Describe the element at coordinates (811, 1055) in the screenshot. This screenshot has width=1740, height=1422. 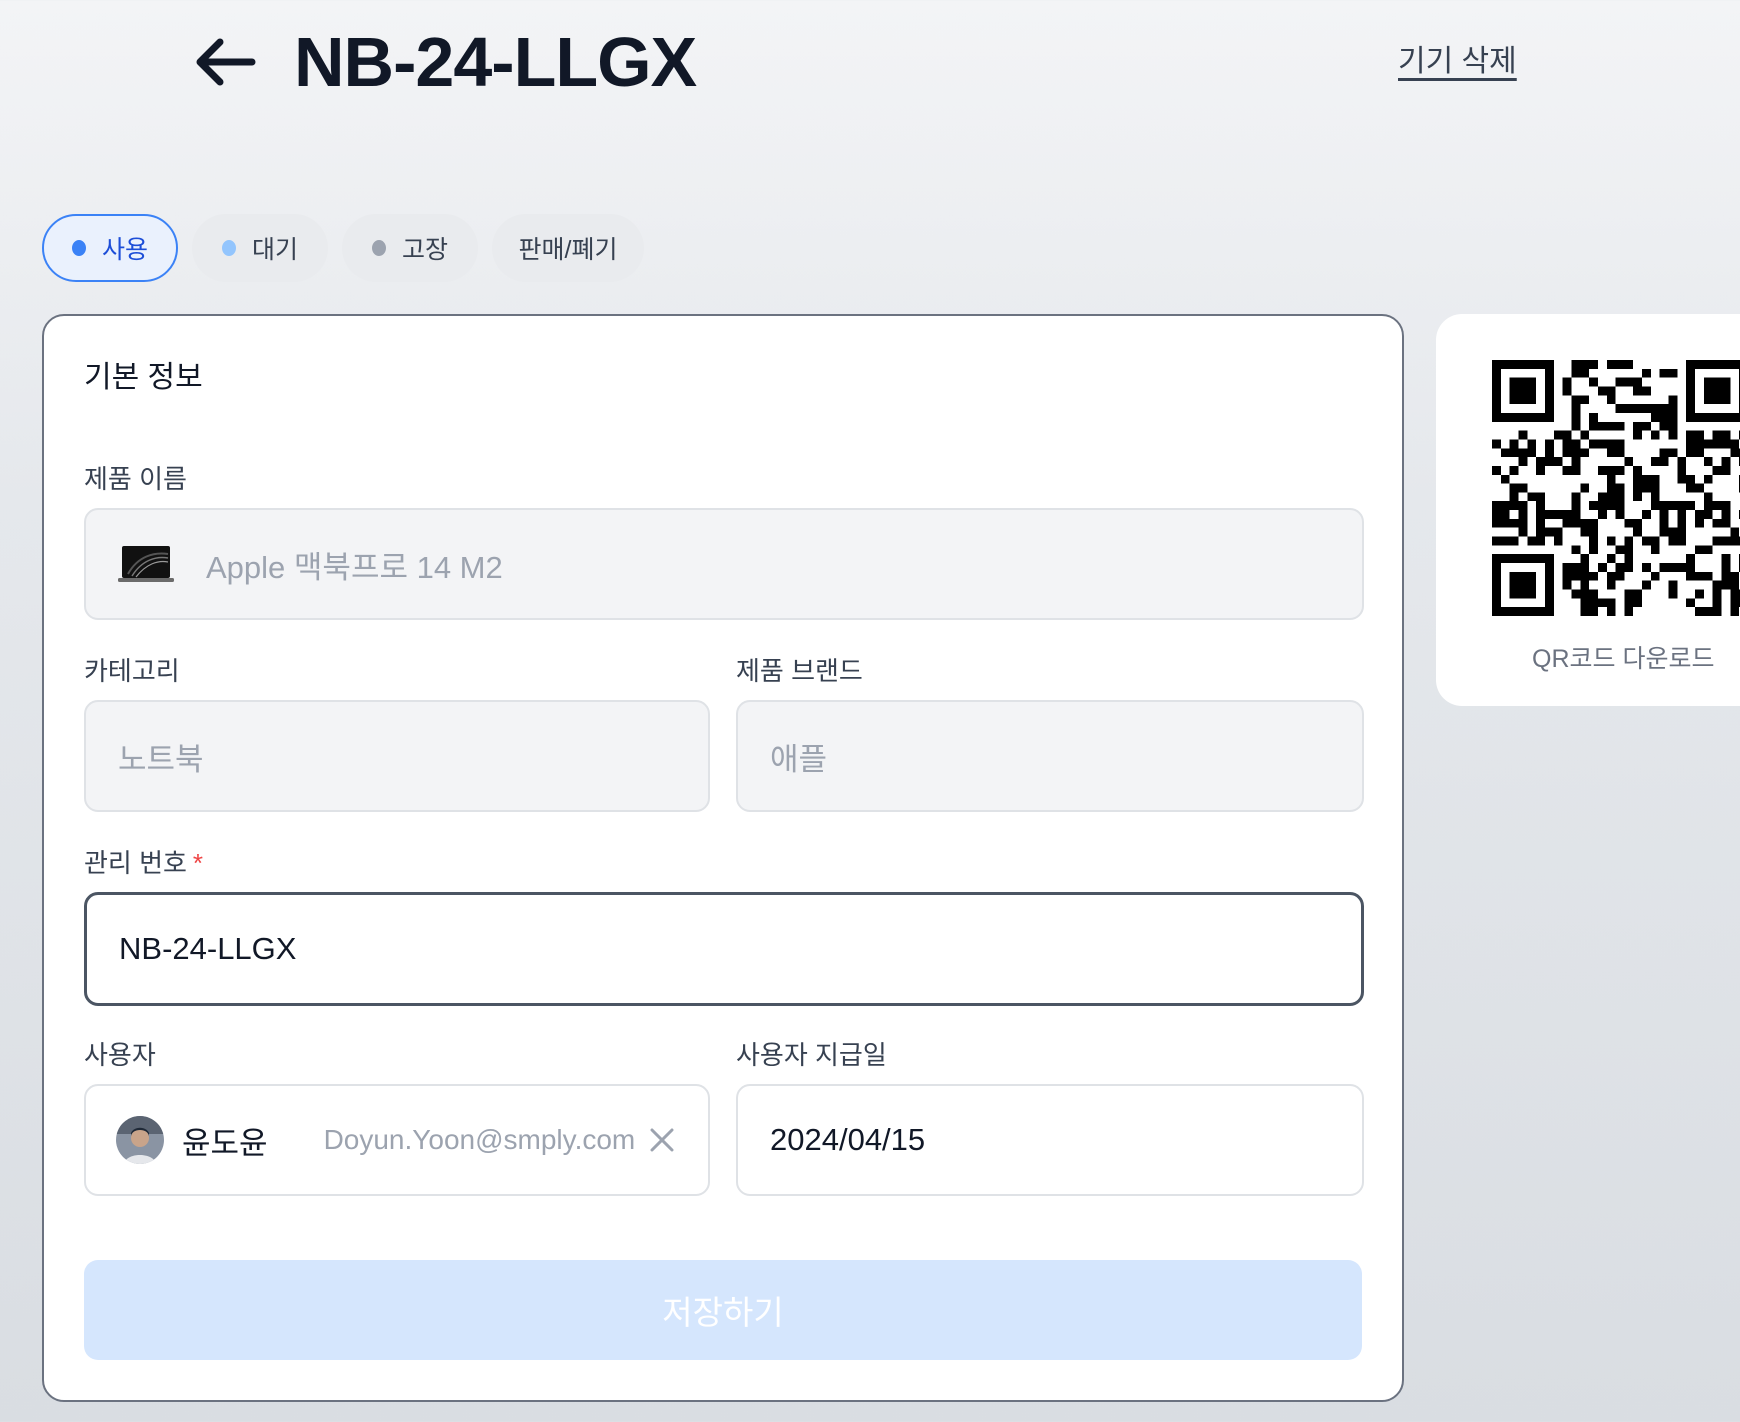
I see `issue-date-label: 사용자 지급일` at that location.